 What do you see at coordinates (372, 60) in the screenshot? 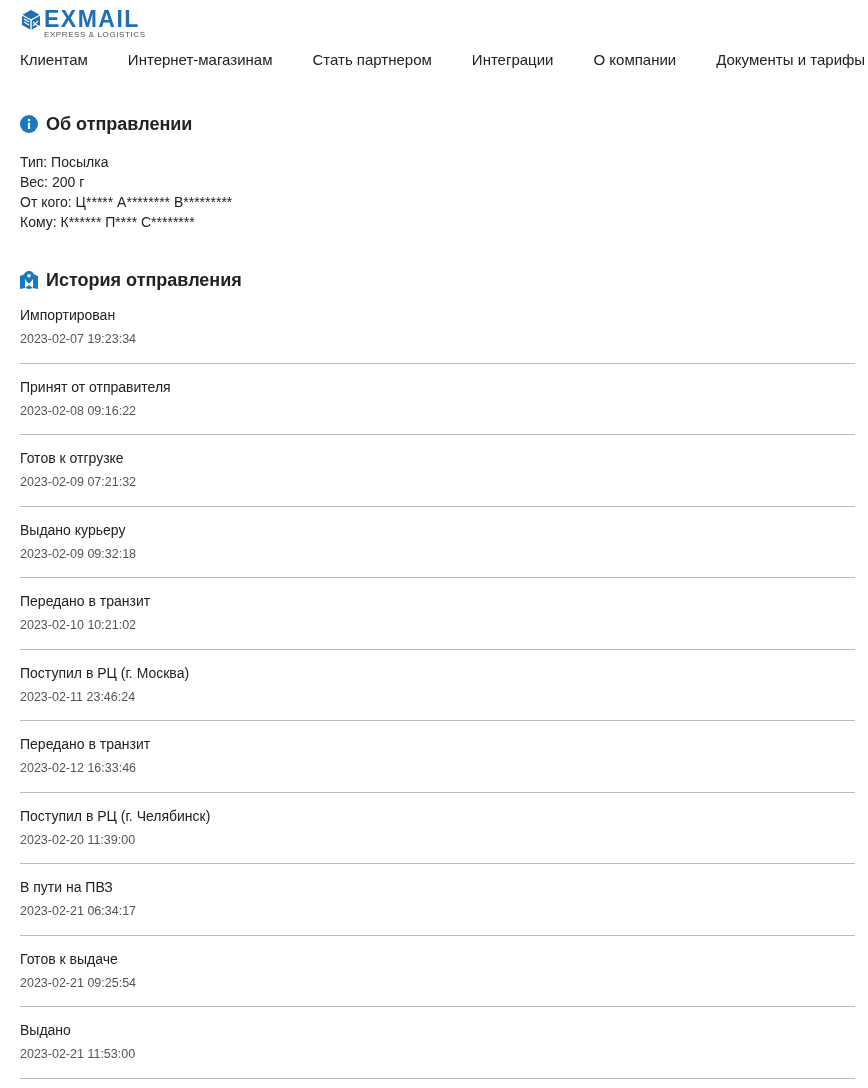
I see `nav-link: Стать партнером` at bounding box center [372, 60].